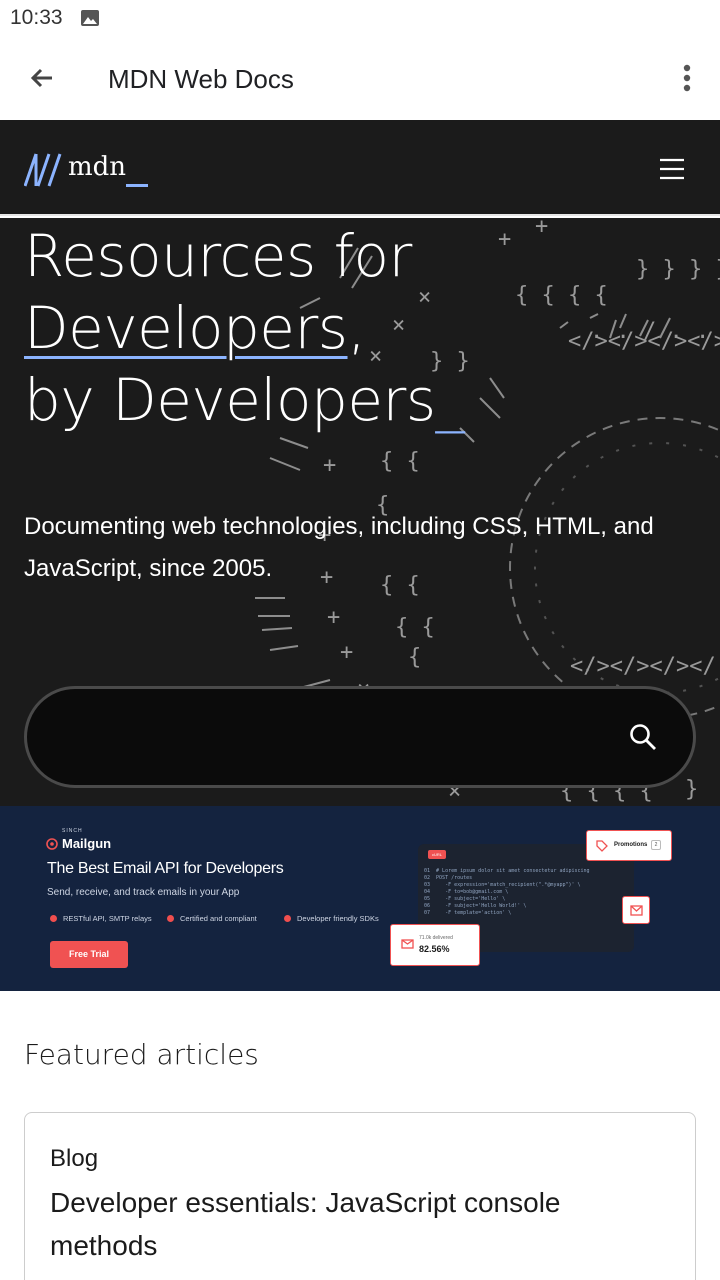 The image size is (720, 1280). I want to click on ad-delivered-card: 71.0k delivered 82.56%, so click(435, 945).